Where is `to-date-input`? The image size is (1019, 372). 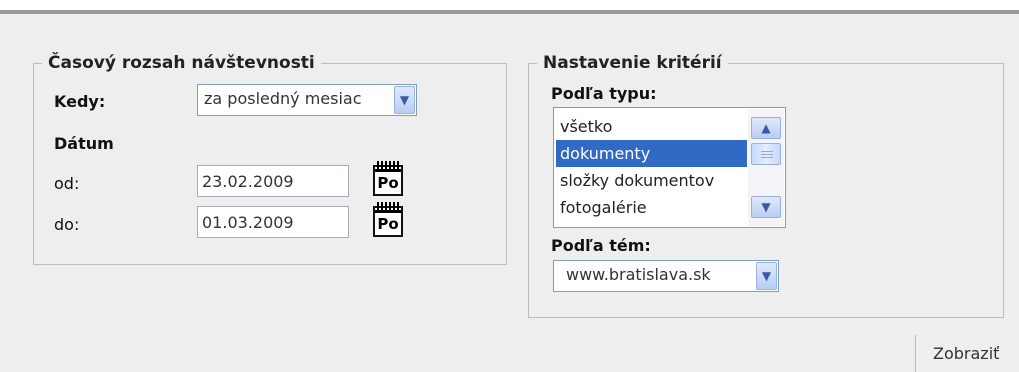 to-date-input is located at coordinates (273, 222).